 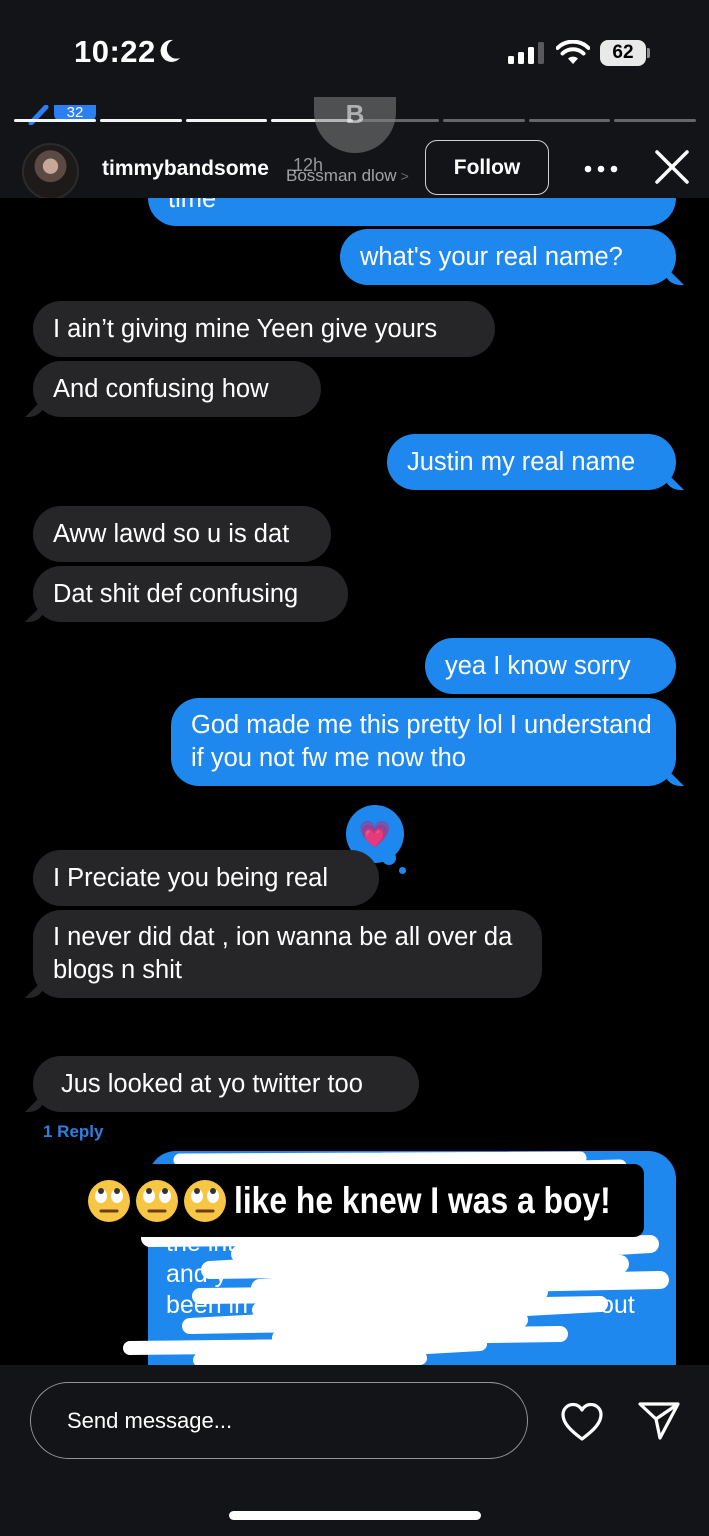 I want to click on home-indicator, so click(x=355, y=1515).